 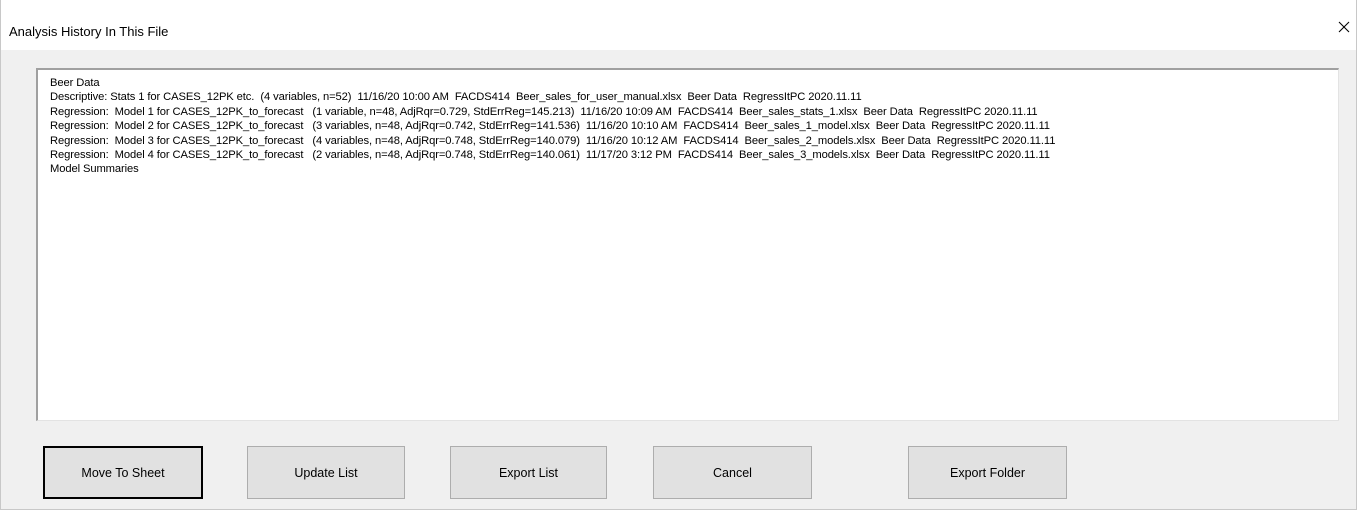 What do you see at coordinates (694, 83) in the screenshot?
I see `list-item-beer-data: Beer Data` at bounding box center [694, 83].